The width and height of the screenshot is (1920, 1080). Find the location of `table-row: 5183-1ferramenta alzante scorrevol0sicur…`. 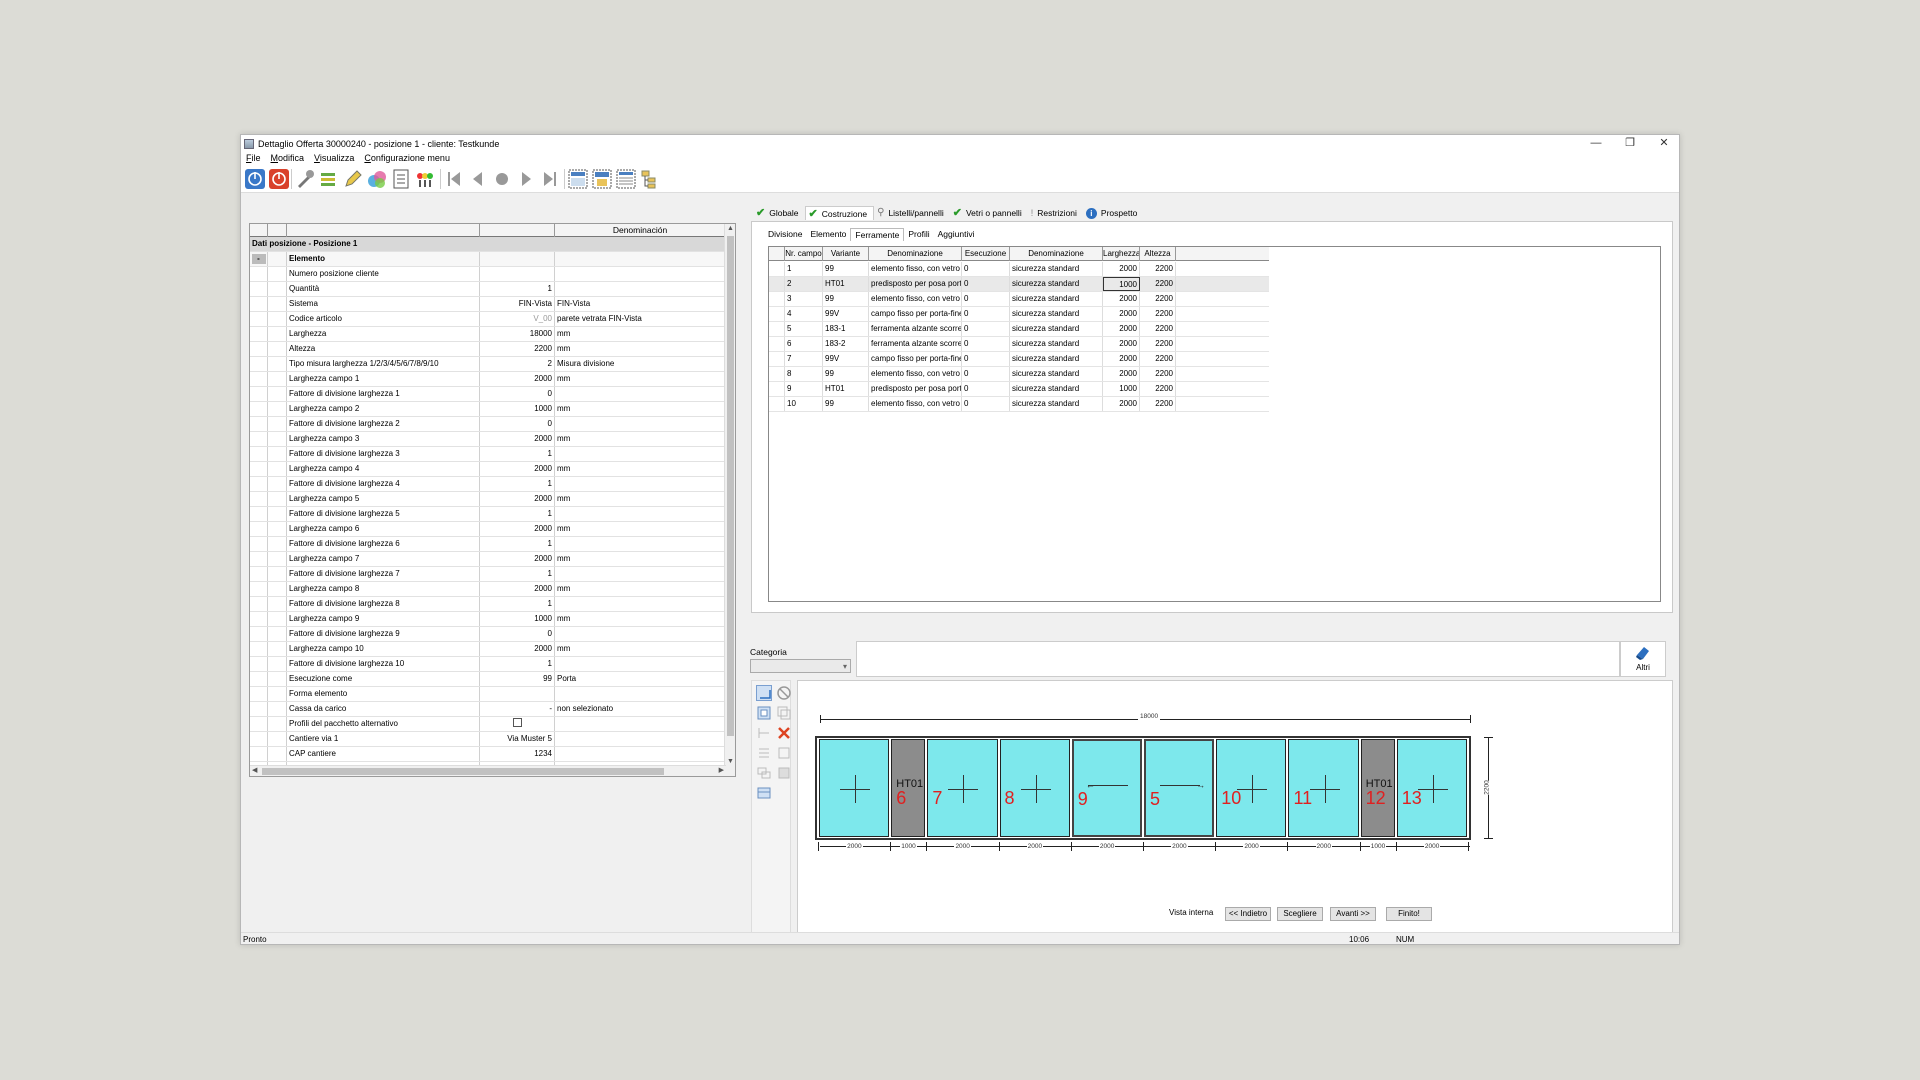

table-row: 5183-1ferramenta alzante scorrevol0sicur… is located at coordinates (1019, 329).